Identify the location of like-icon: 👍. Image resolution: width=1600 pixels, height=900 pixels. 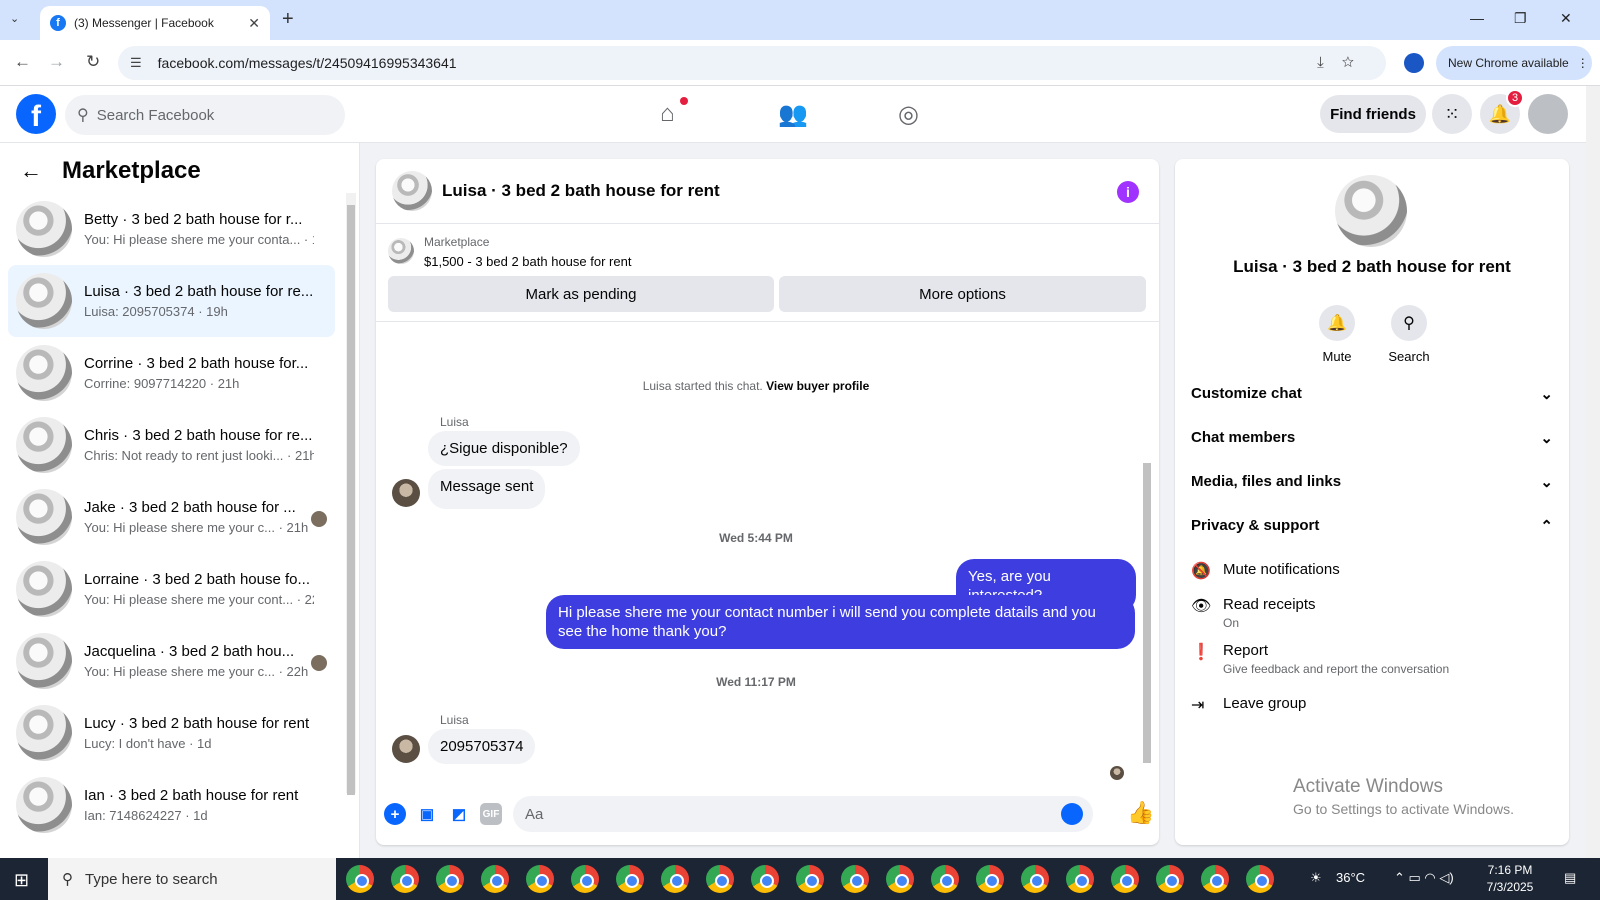
(1140, 813).